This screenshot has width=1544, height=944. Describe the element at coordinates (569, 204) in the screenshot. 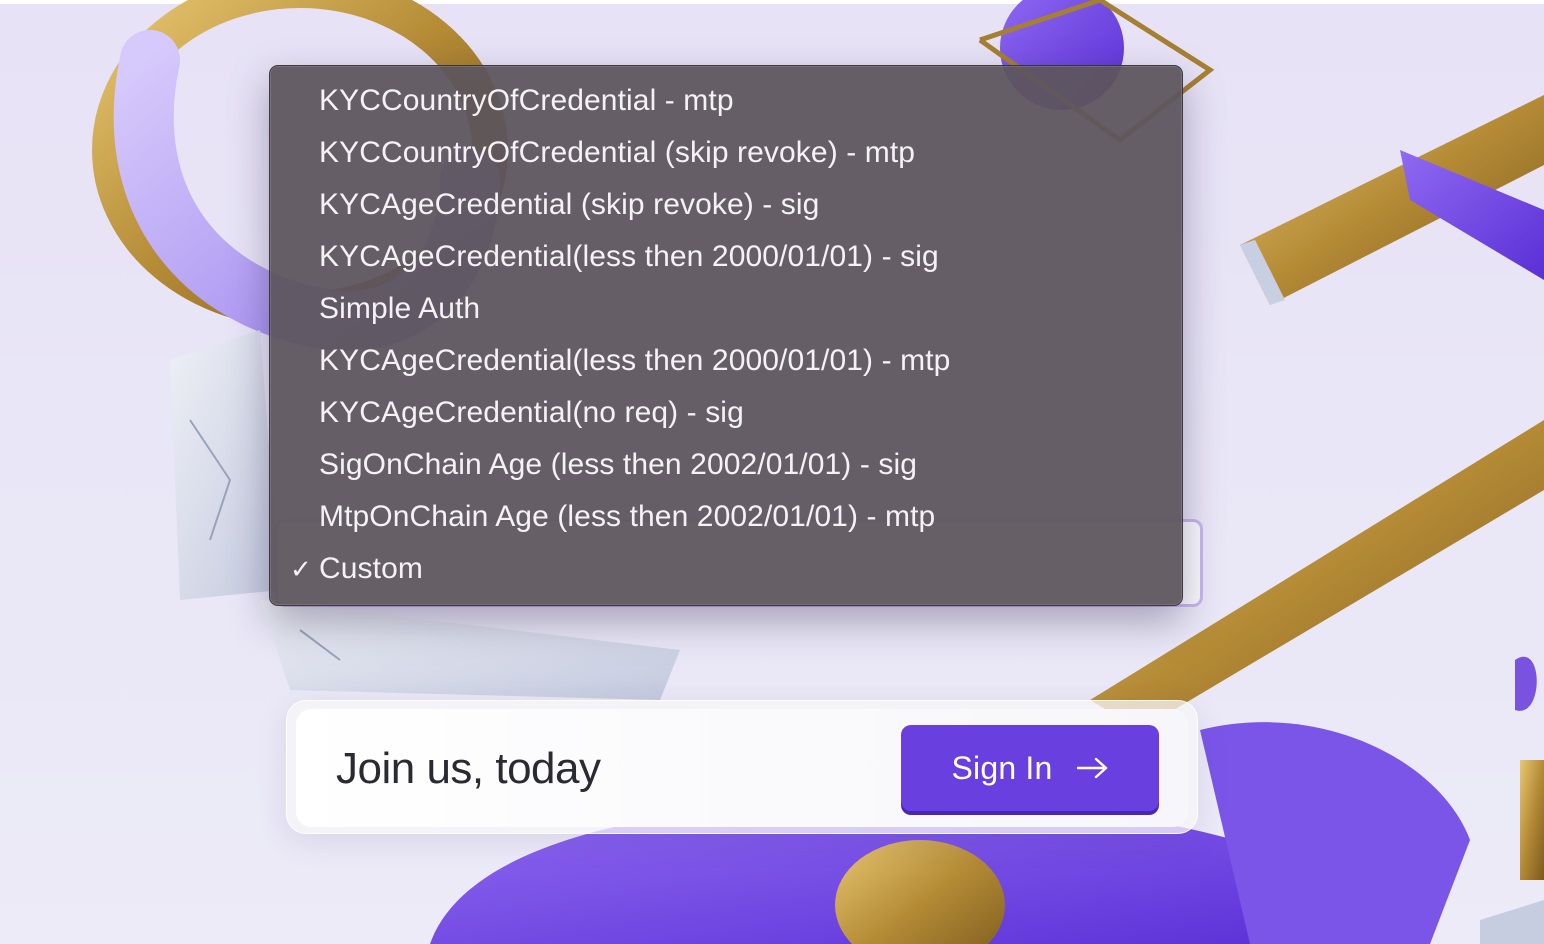

I see `dropdown-option-label: KYCAgeCredential (skip revoke) - sig` at that location.